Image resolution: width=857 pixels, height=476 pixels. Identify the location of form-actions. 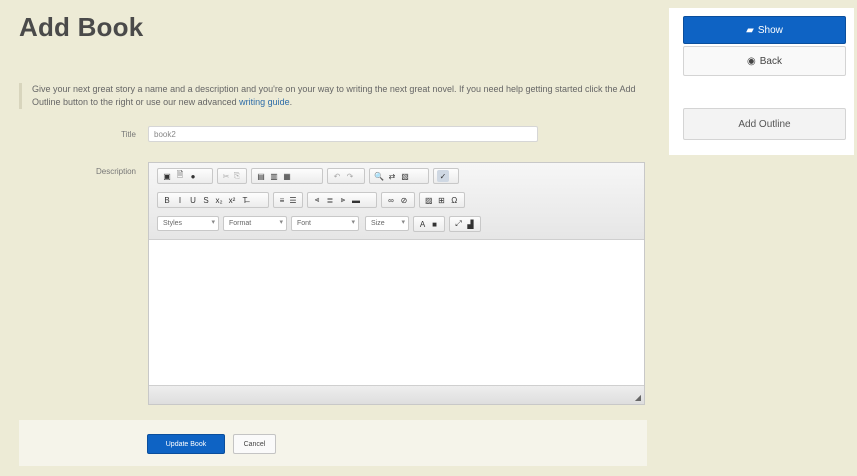
(333, 443).